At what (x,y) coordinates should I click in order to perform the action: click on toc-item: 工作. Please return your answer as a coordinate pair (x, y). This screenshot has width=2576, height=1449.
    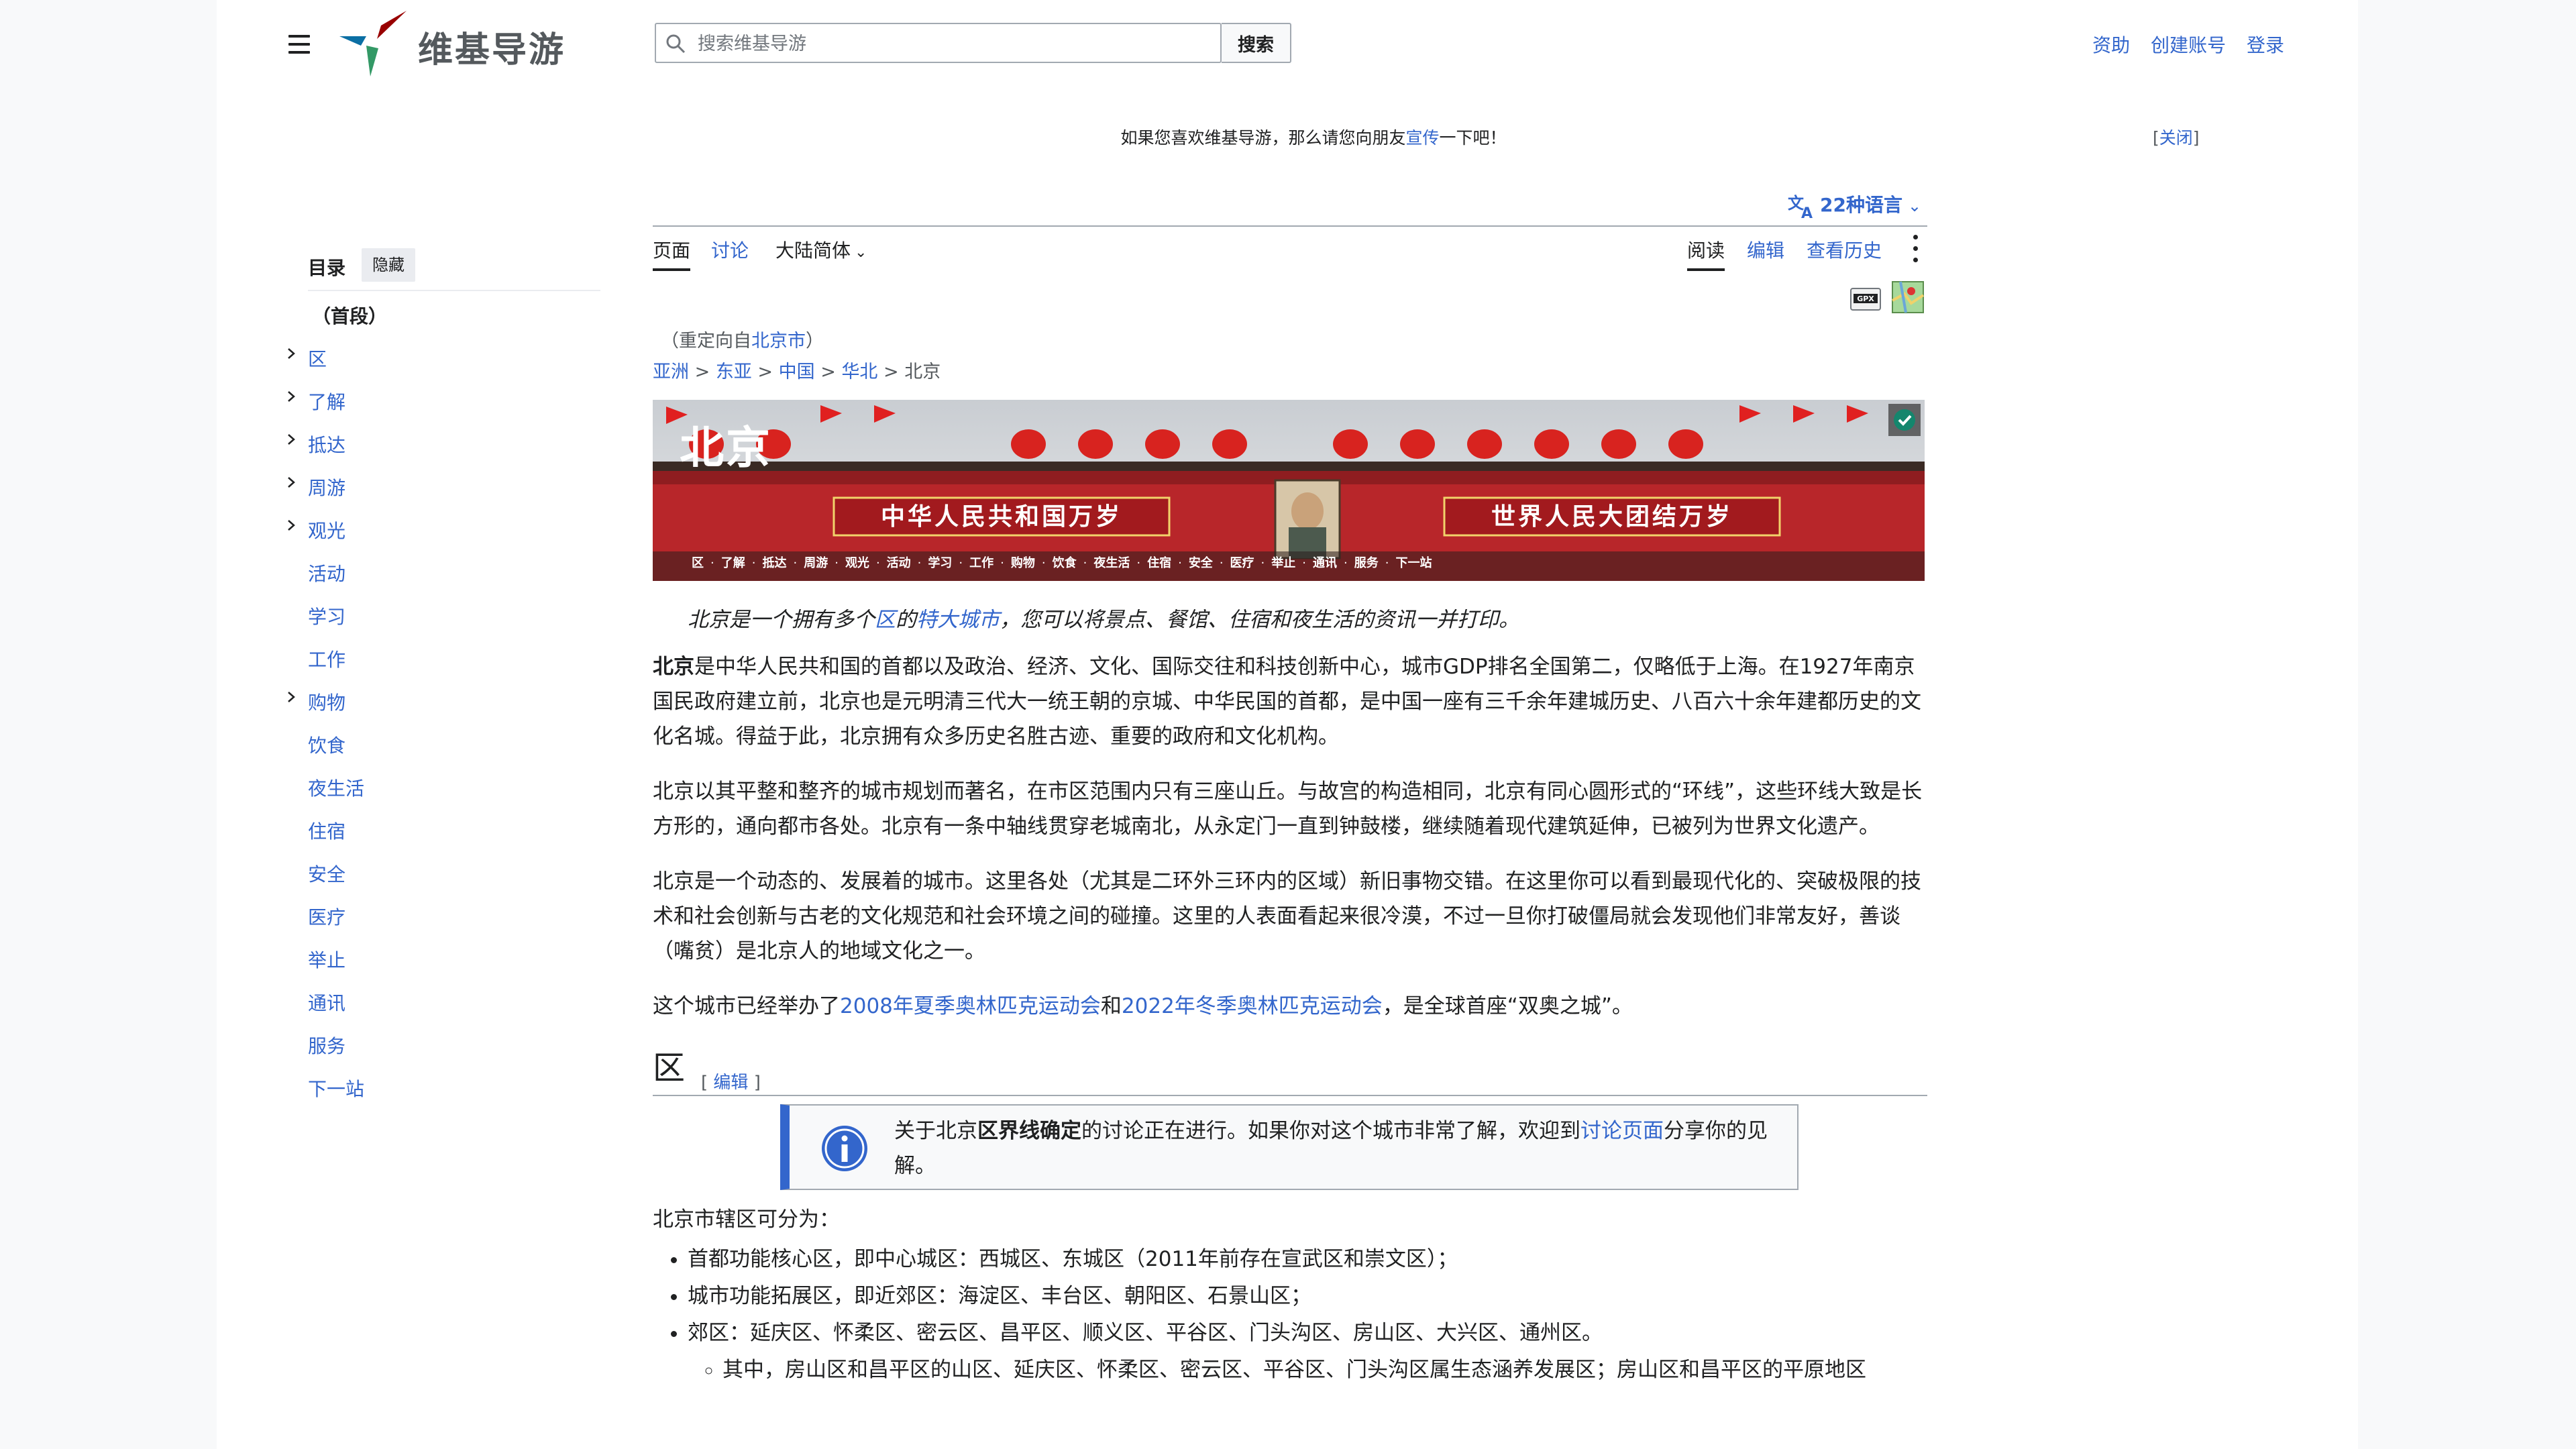
    Looking at the image, I should click on (347, 666).